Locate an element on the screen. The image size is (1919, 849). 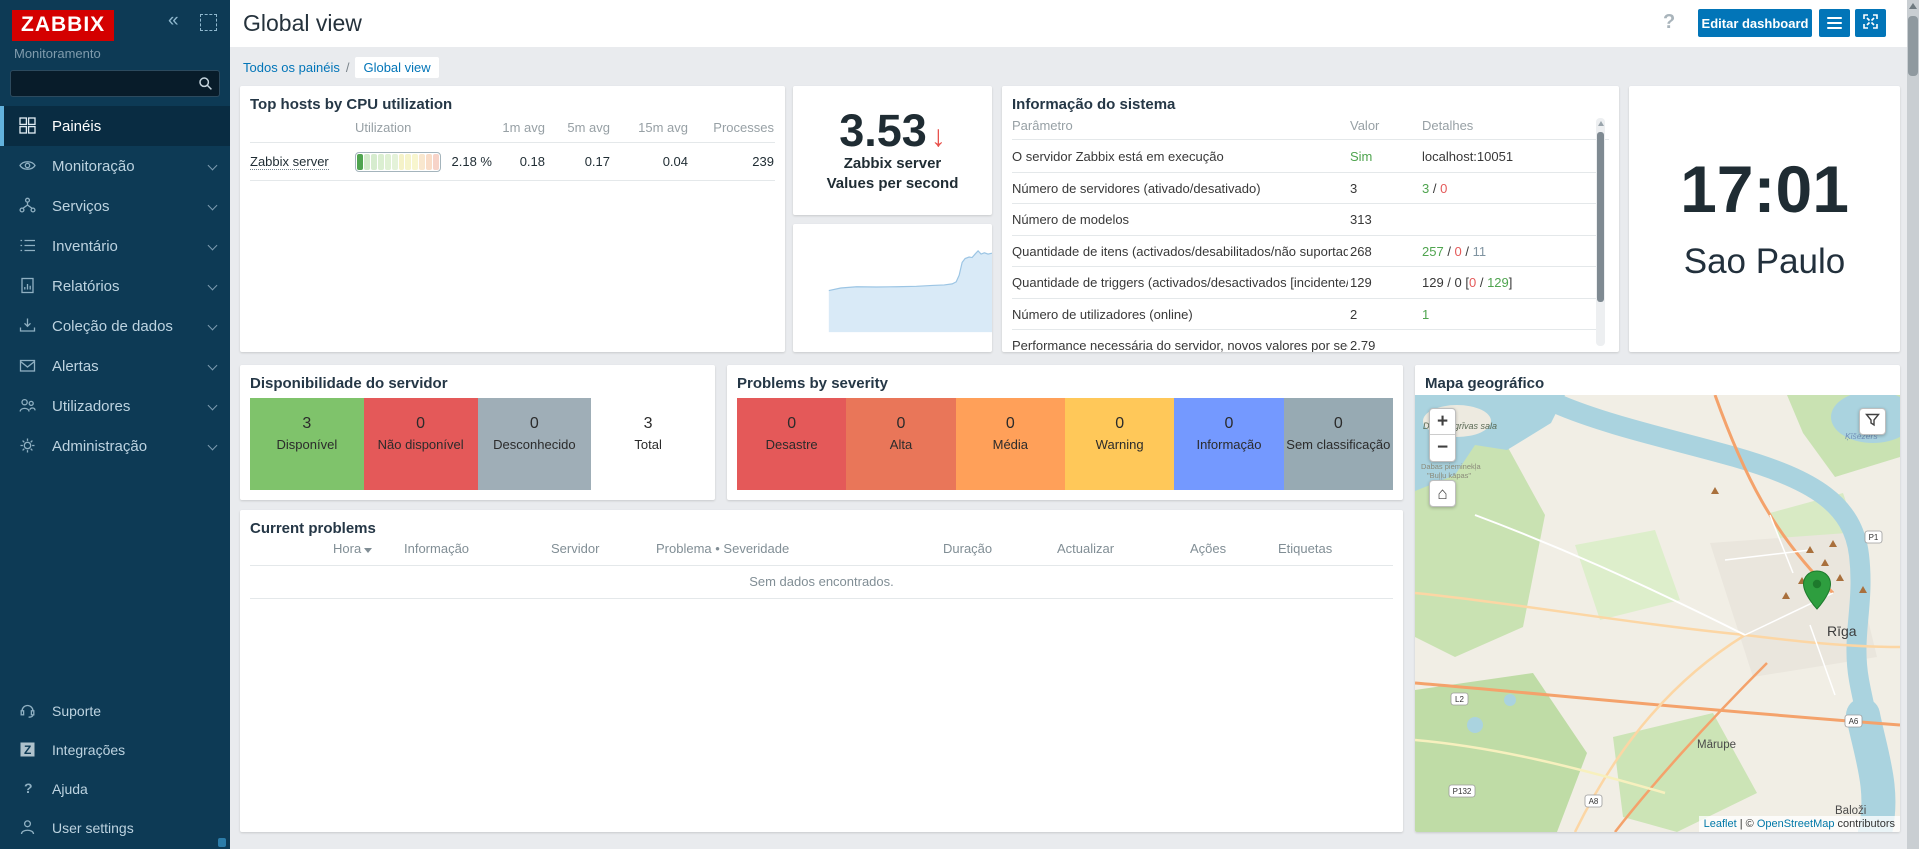
sysinfo-parameter: Número de modelos is located at coordinates (1071, 219).